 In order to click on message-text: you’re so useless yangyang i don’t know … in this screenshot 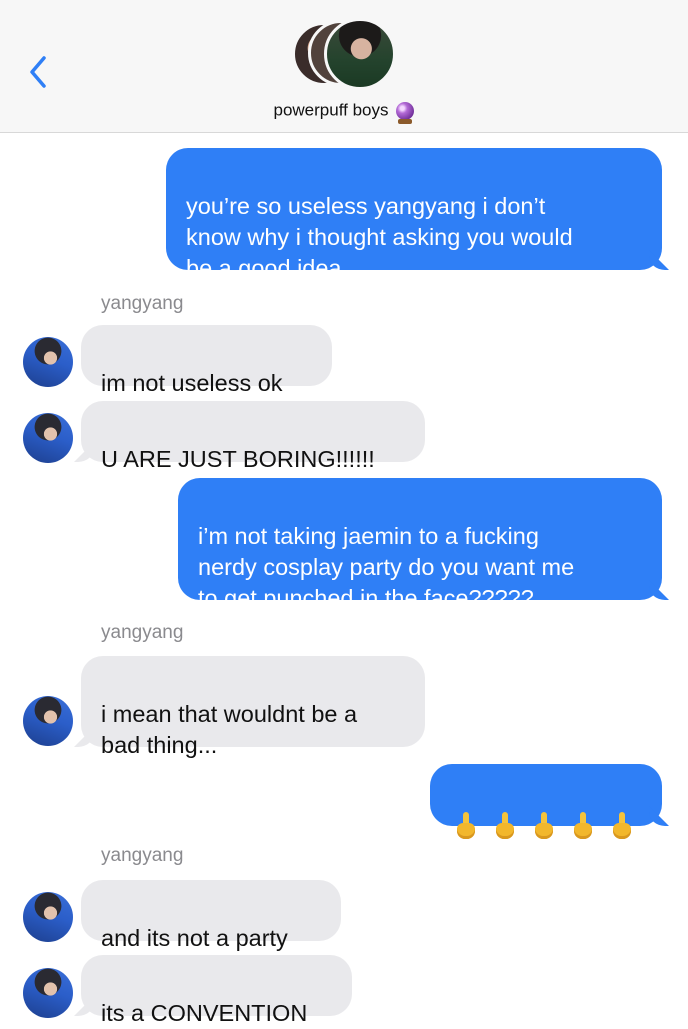, I will do `click(379, 237)`.